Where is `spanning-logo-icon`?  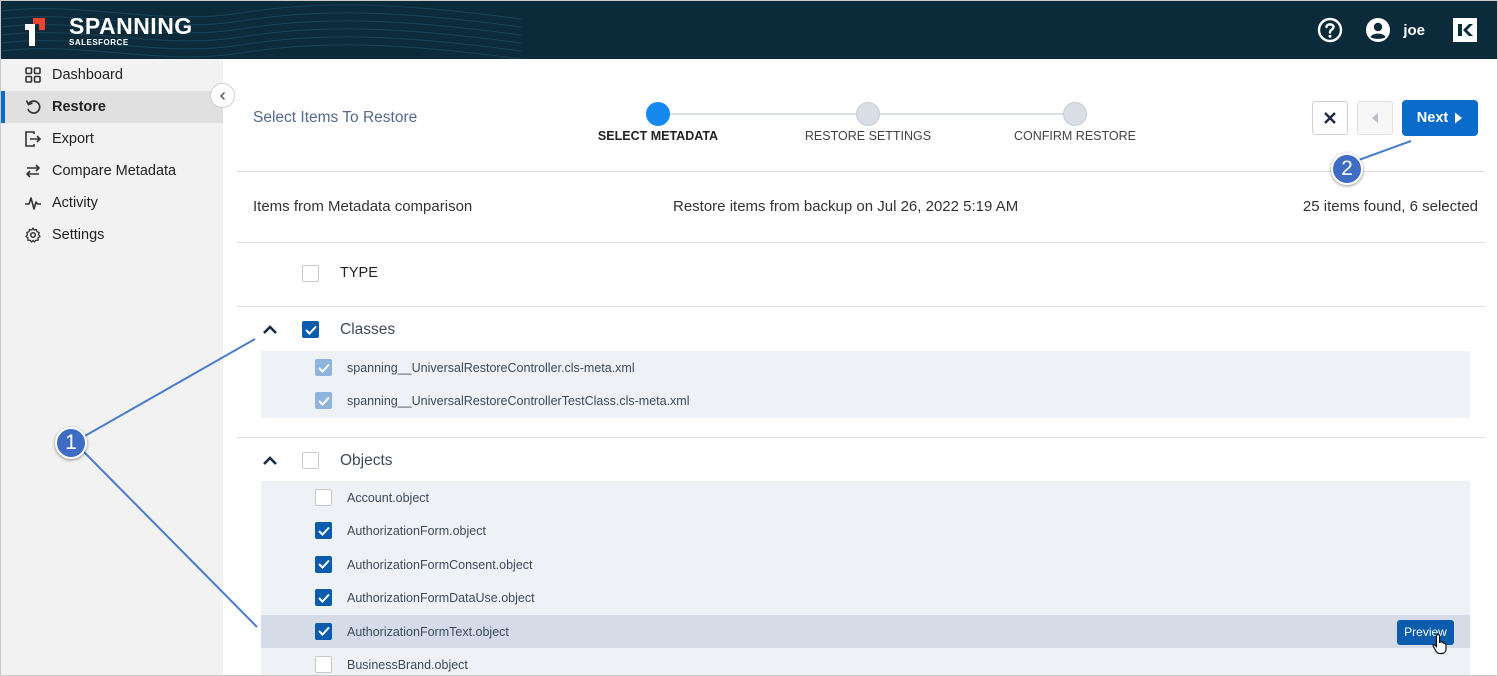
spanning-logo-icon is located at coordinates (35, 32).